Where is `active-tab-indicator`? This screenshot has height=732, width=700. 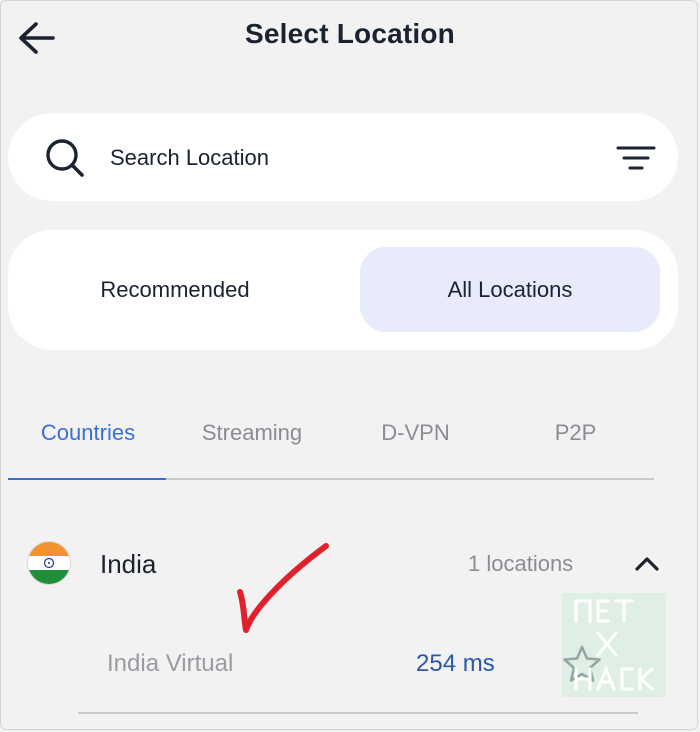
active-tab-indicator is located at coordinates (87, 479).